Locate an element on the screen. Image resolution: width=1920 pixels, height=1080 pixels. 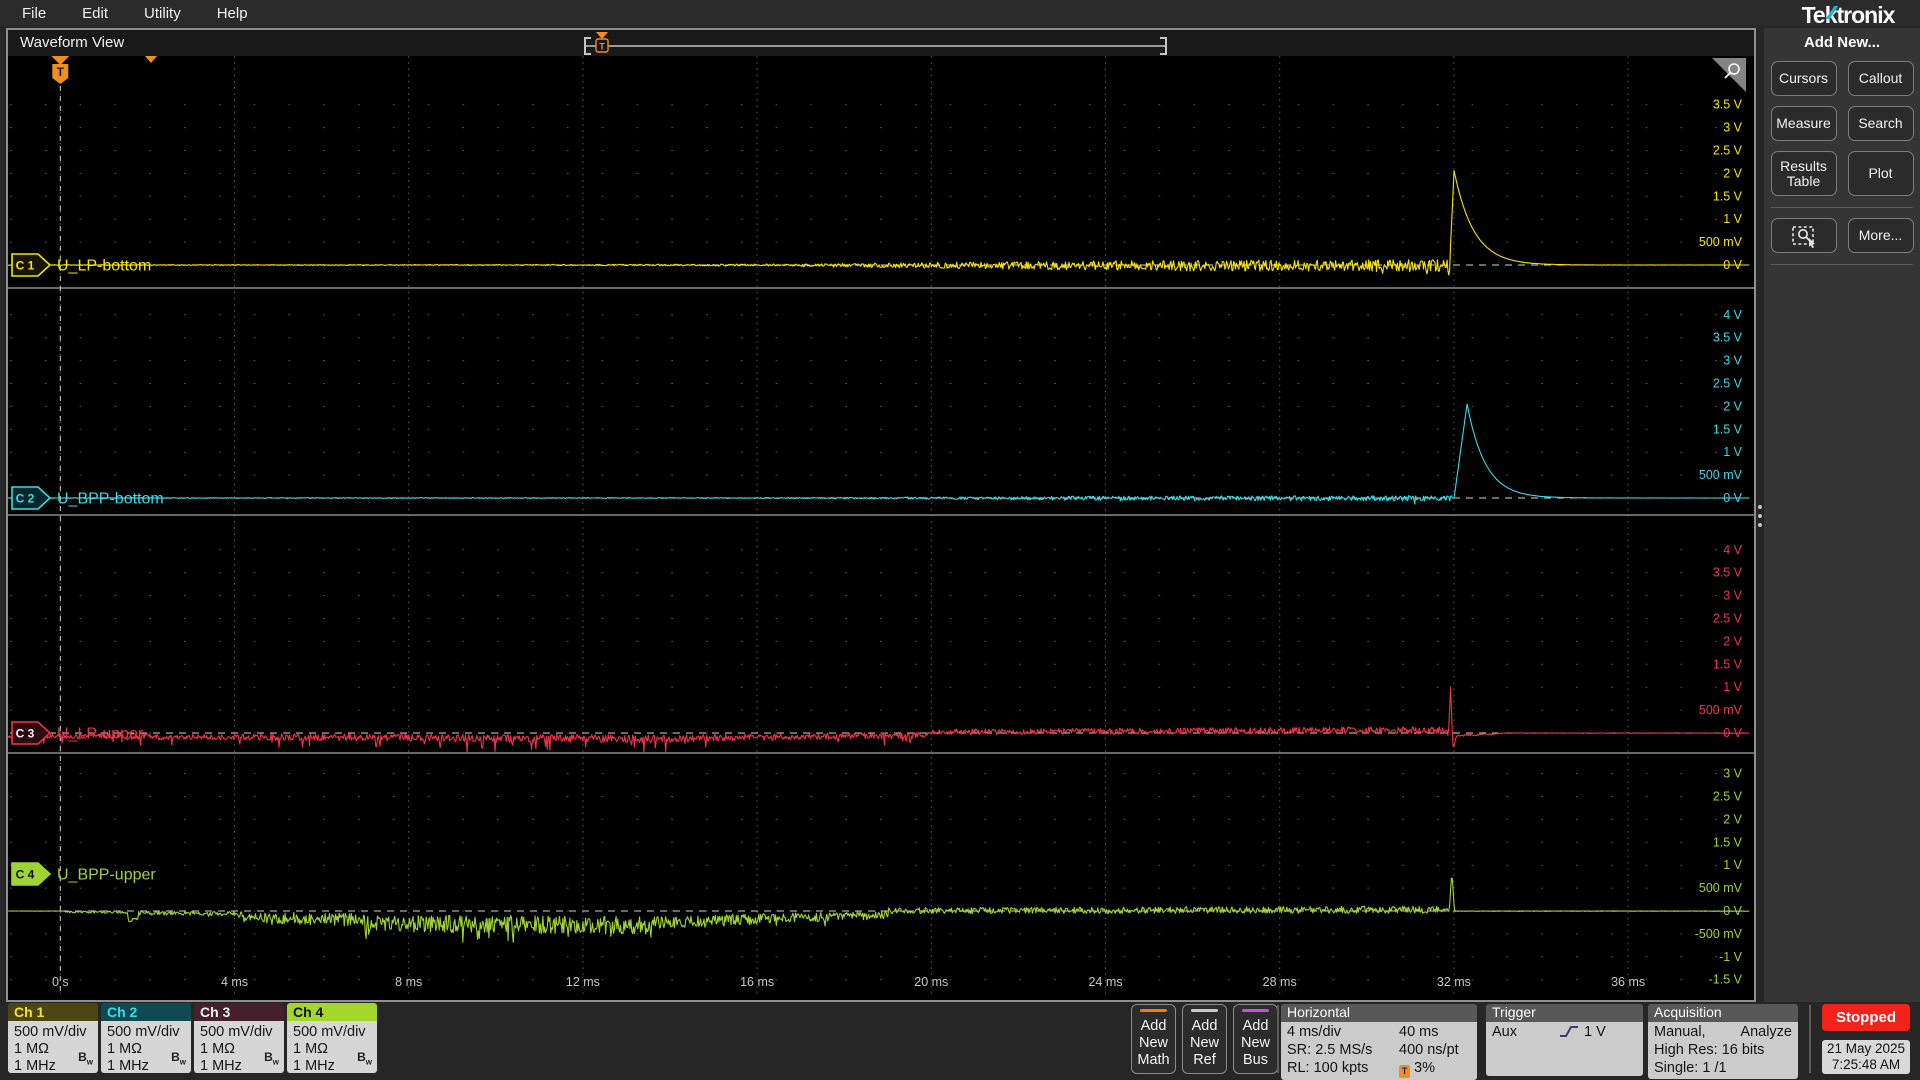
channel-tile-1: Ch 1 500 mV/div 1 MΩ 1 MHz Bw is located at coordinates (53, 1038).